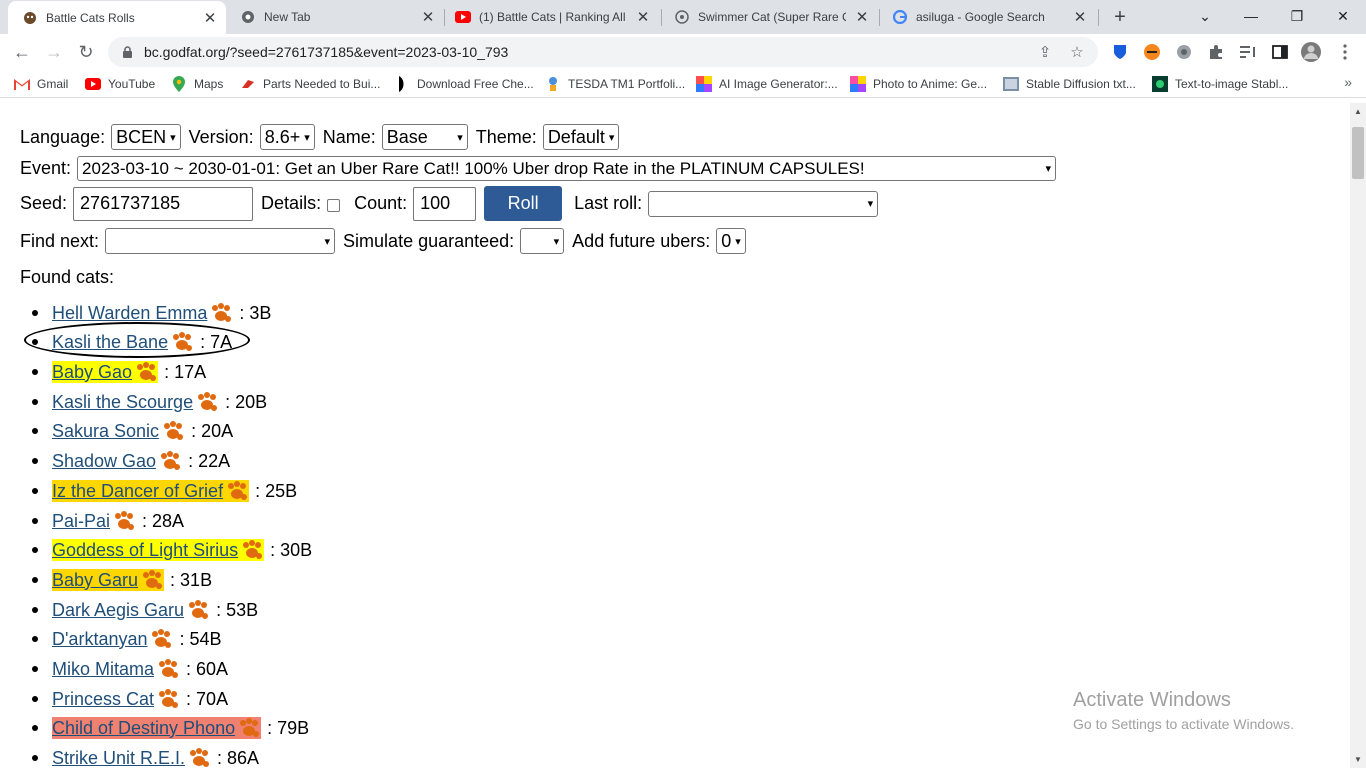  What do you see at coordinates (220, 241) in the screenshot?
I see `find-next-select: ▾` at bounding box center [220, 241].